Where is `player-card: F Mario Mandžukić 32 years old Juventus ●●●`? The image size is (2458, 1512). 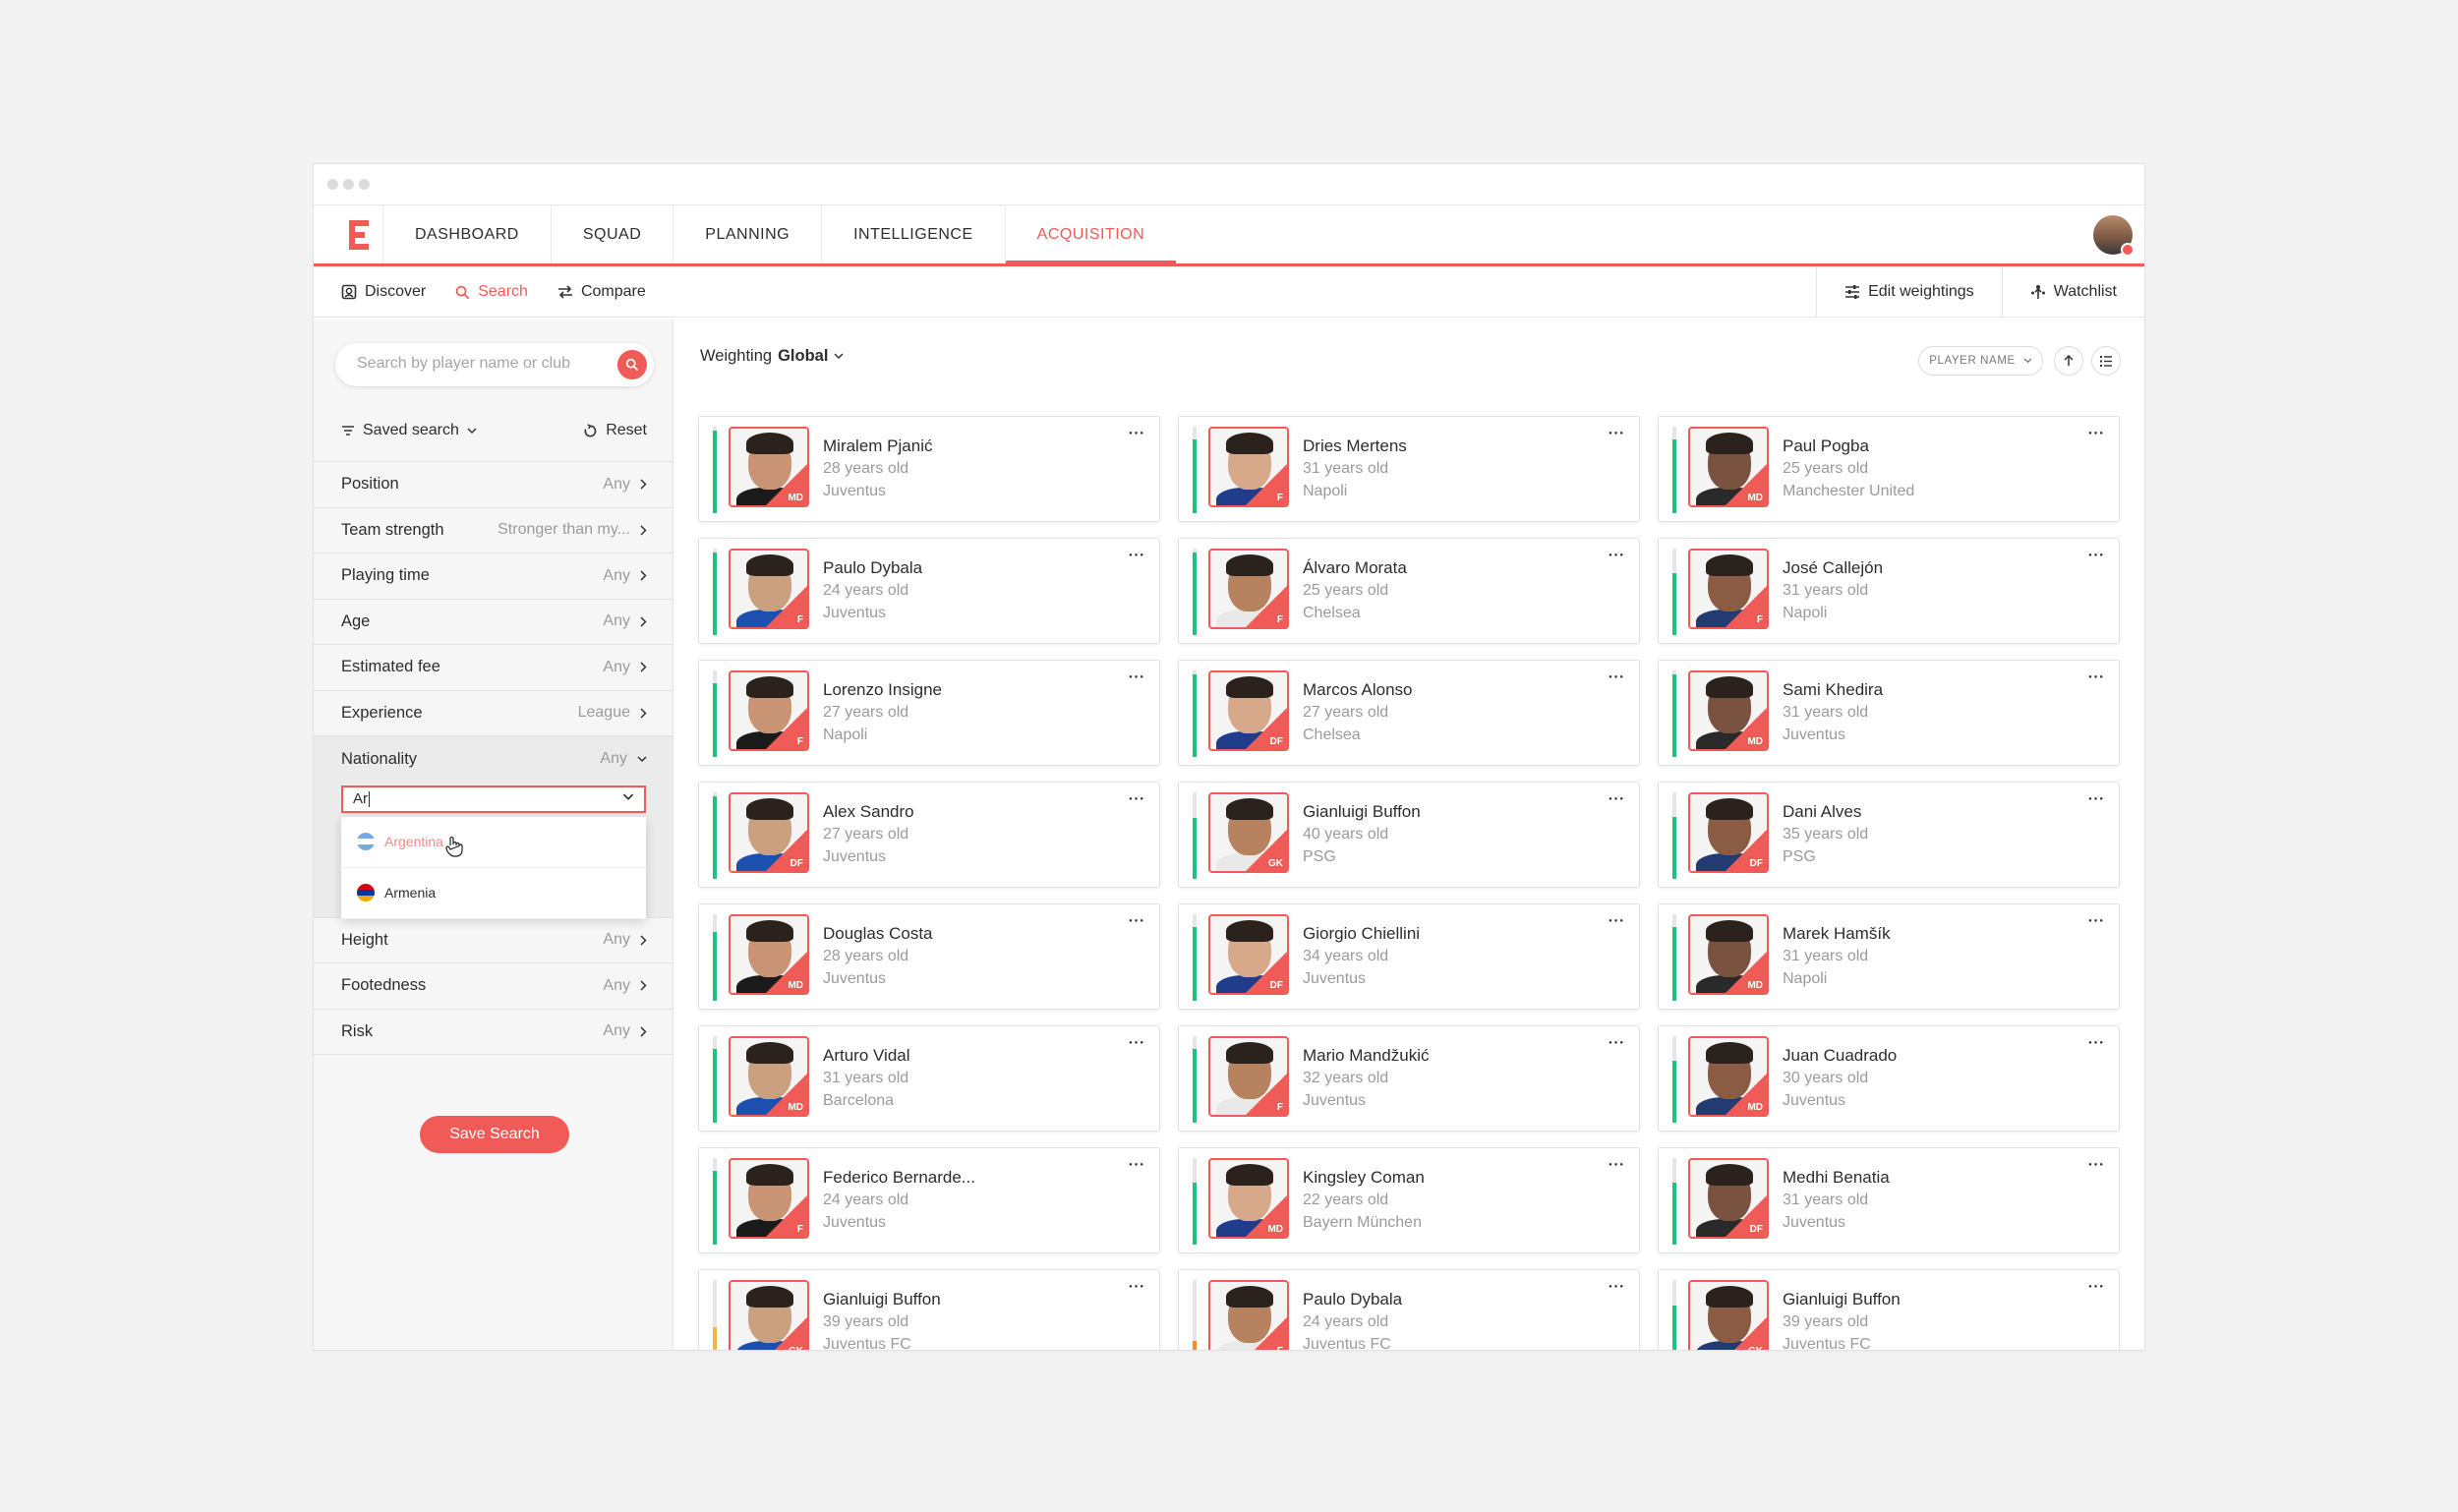
player-card: F Mario Mandžukić 32 years old Juventus ●●● is located at coordinates (1409, 1078).